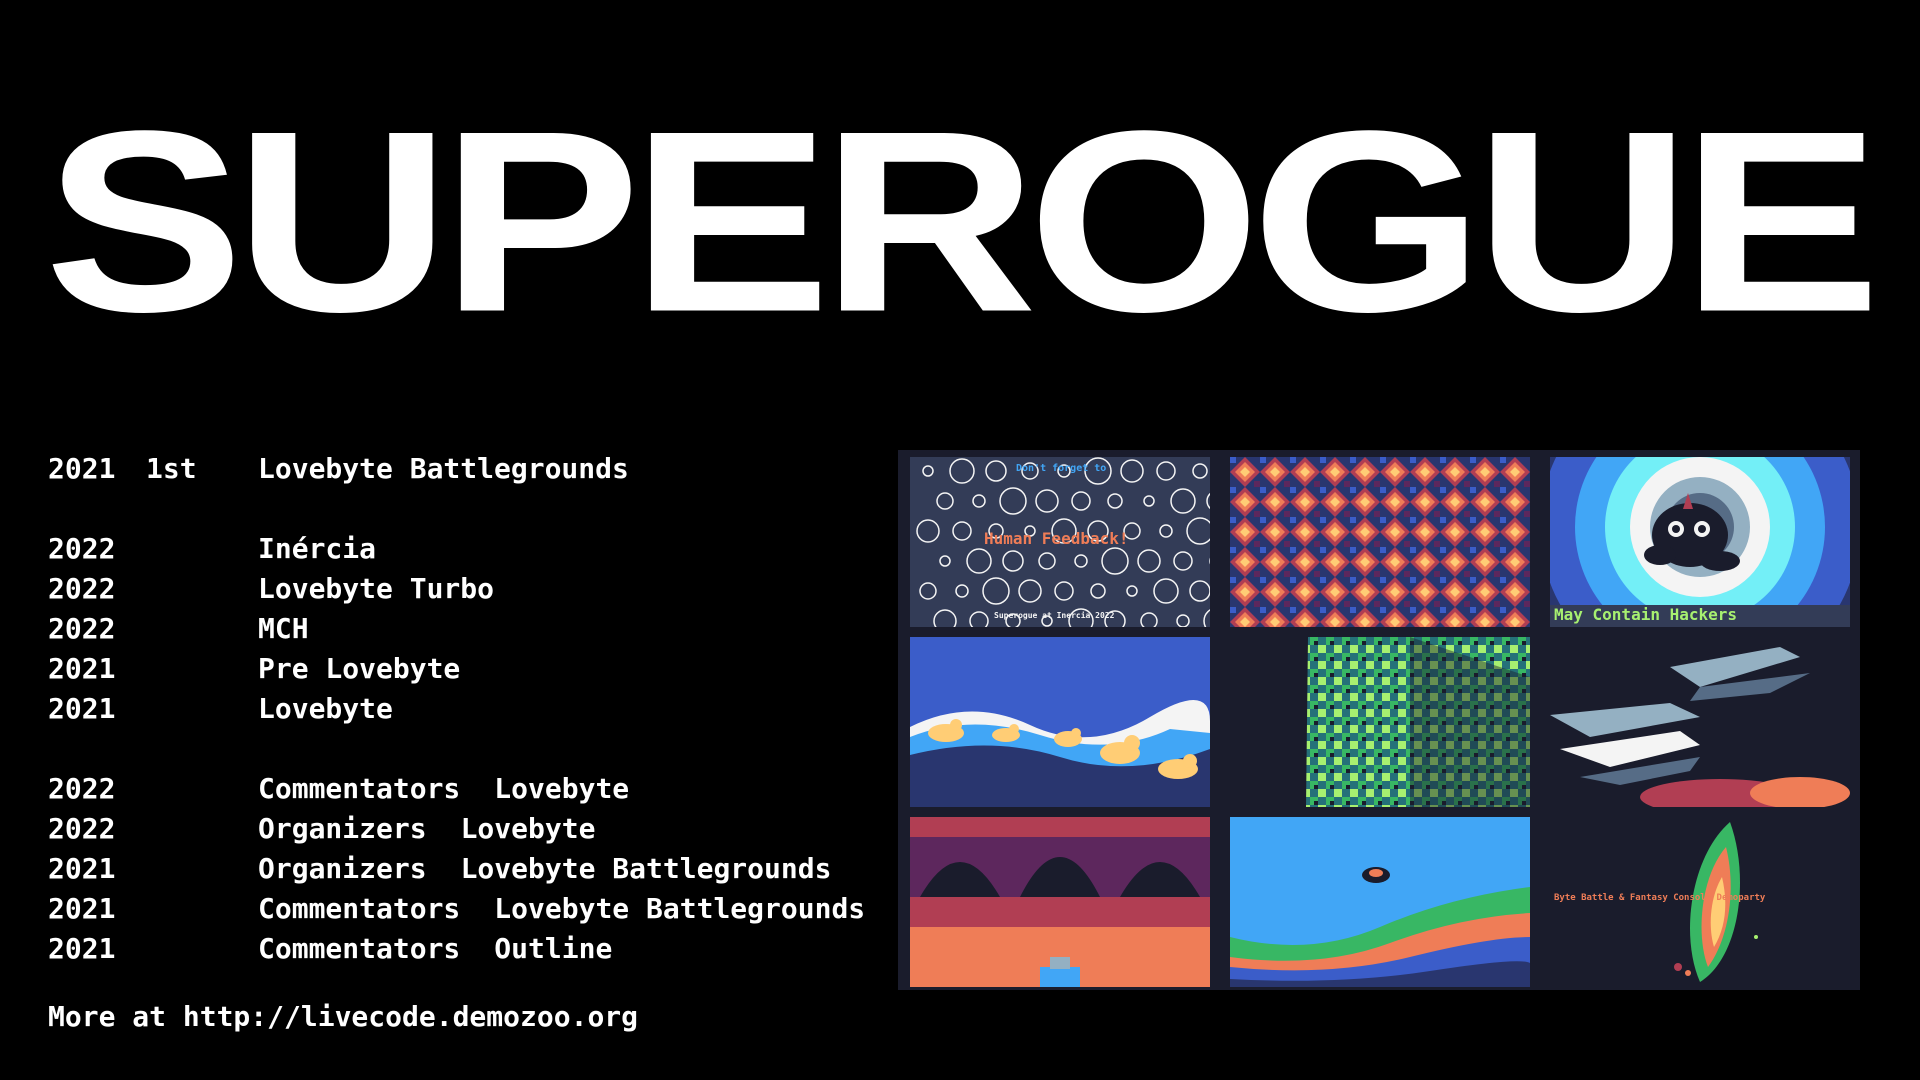 The height and width of the screenshot is (1080, 1920). What do you see at coordinates (1700, 542) in the screenshot?
I see `screenshot-may-contain-hackers: May Contain Hackers` at bounding box center [1700, 542].